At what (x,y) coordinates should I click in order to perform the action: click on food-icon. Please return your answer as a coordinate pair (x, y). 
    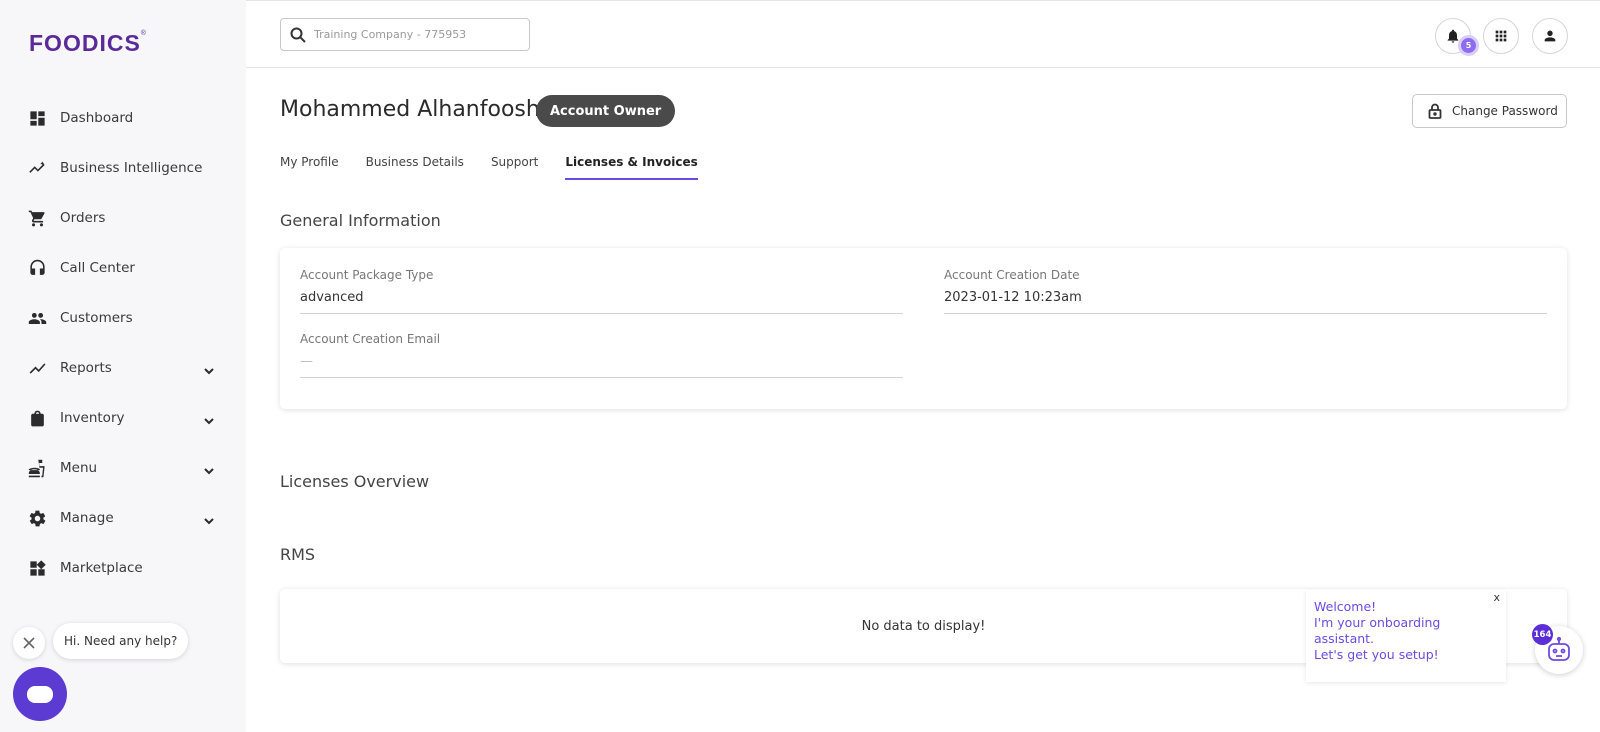
    Looking at the image, I should click on (37, 468).